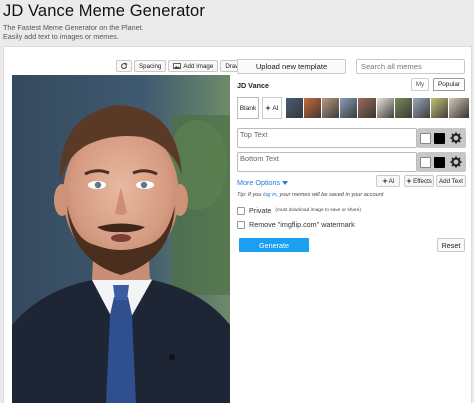  Describe the element at coordinates (410, 66) in the screenshot. I see `search-memes-input` at that location.